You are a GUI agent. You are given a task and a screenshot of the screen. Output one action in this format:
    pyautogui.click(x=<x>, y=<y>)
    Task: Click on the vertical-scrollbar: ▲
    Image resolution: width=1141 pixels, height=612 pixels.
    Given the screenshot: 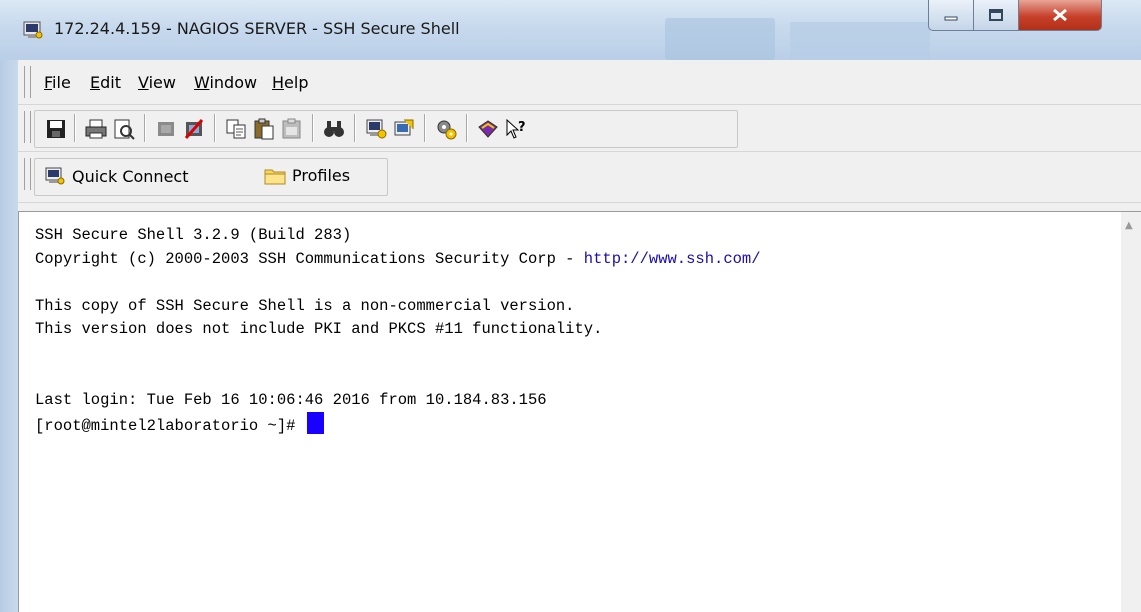 What is the action you would take?
    pyautogui.click(x=1131, y=411)
    